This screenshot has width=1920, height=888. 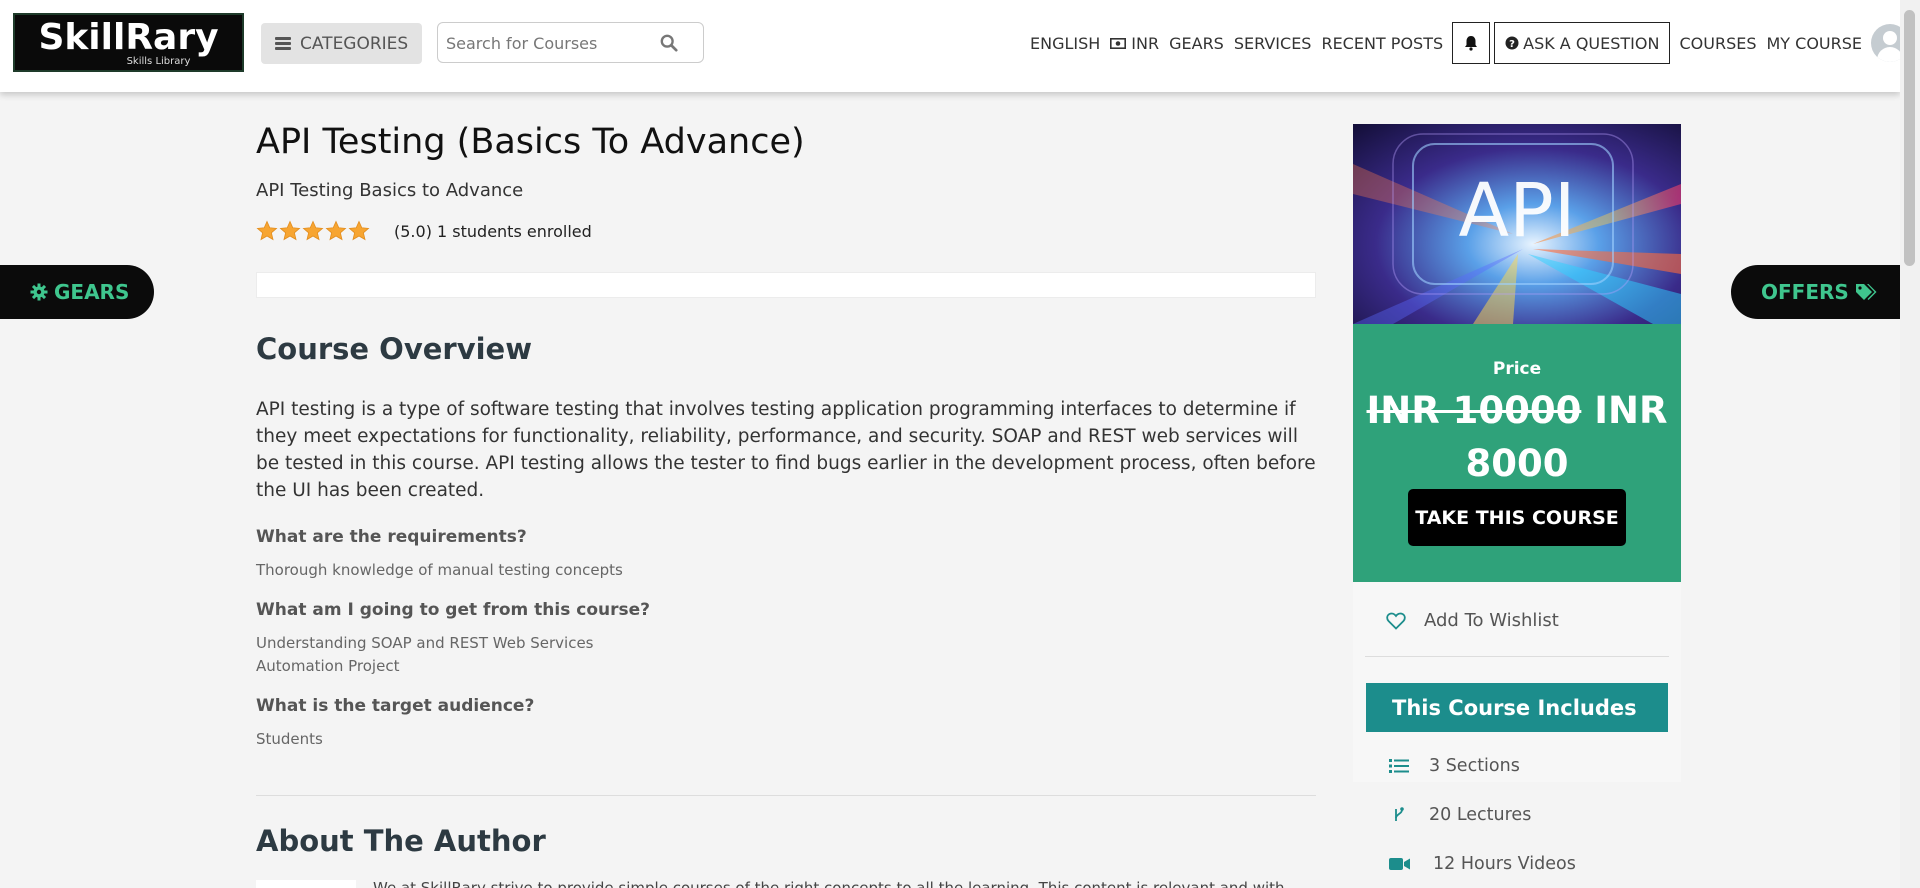 What do you see at coordinates (128, 37) in the screenshot?
I see `logo-text: SkillRary` at bounding box center [128, 37].